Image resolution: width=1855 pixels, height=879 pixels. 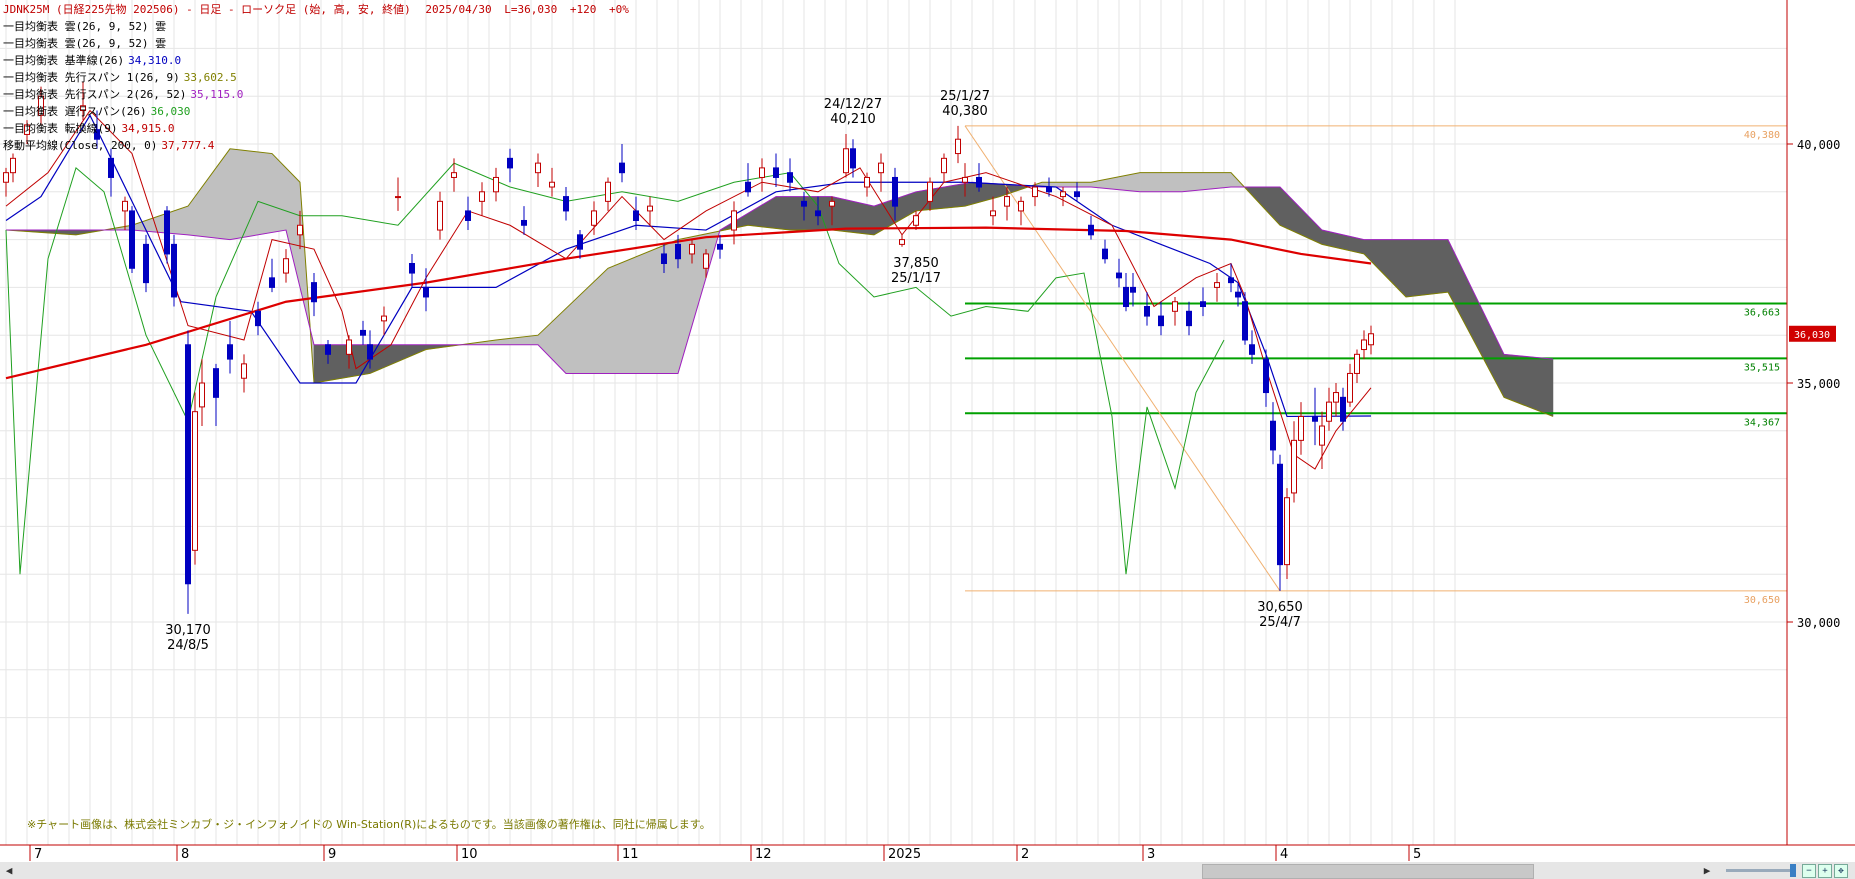 I want to click on scroll-thumb, so click(x=1368, y=871).